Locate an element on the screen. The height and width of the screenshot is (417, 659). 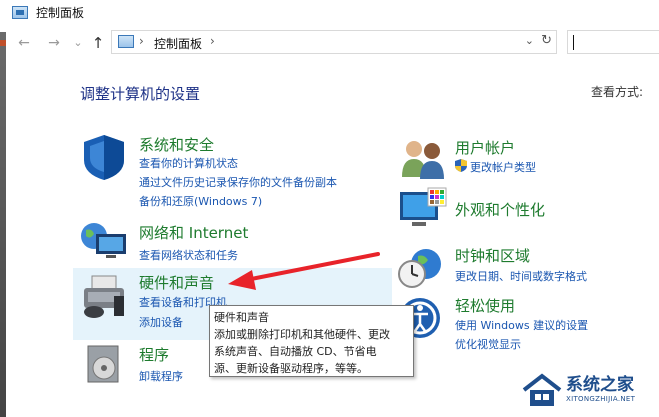
tooltip-line: 系统声音、自动播放 CD、节省电 is located at coordinates (295, 351).